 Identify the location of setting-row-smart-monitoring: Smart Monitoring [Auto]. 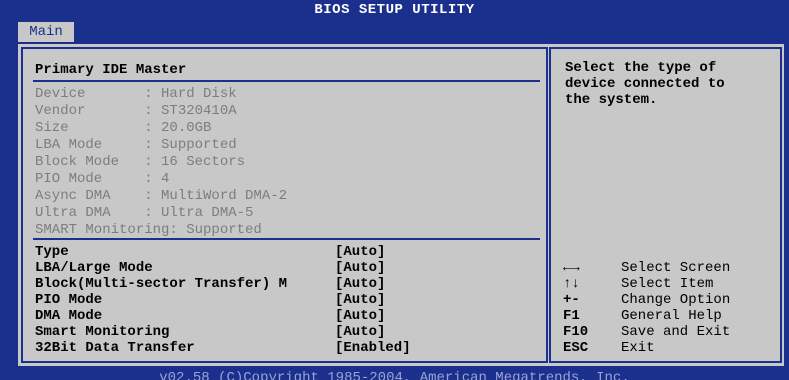
(285, 332).